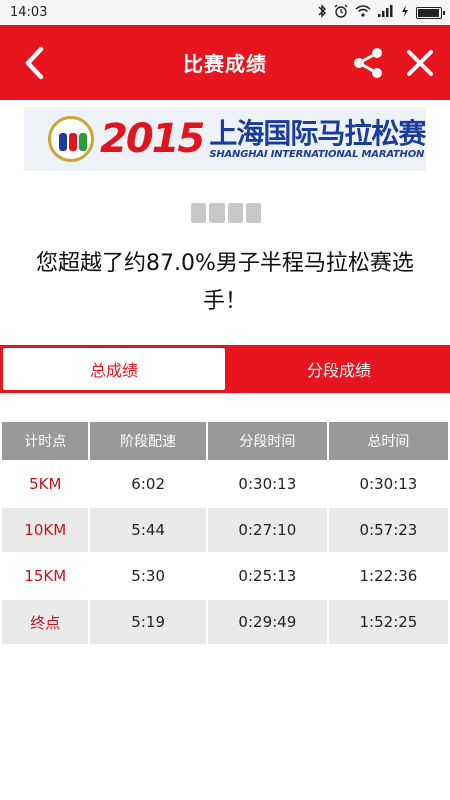  What do you see at coordinates (317, 154) in the screenshot?
I see `banner-name-en: SHANGHAI INTERNATIONAL MARATHON` at bounding box center [317, 154].